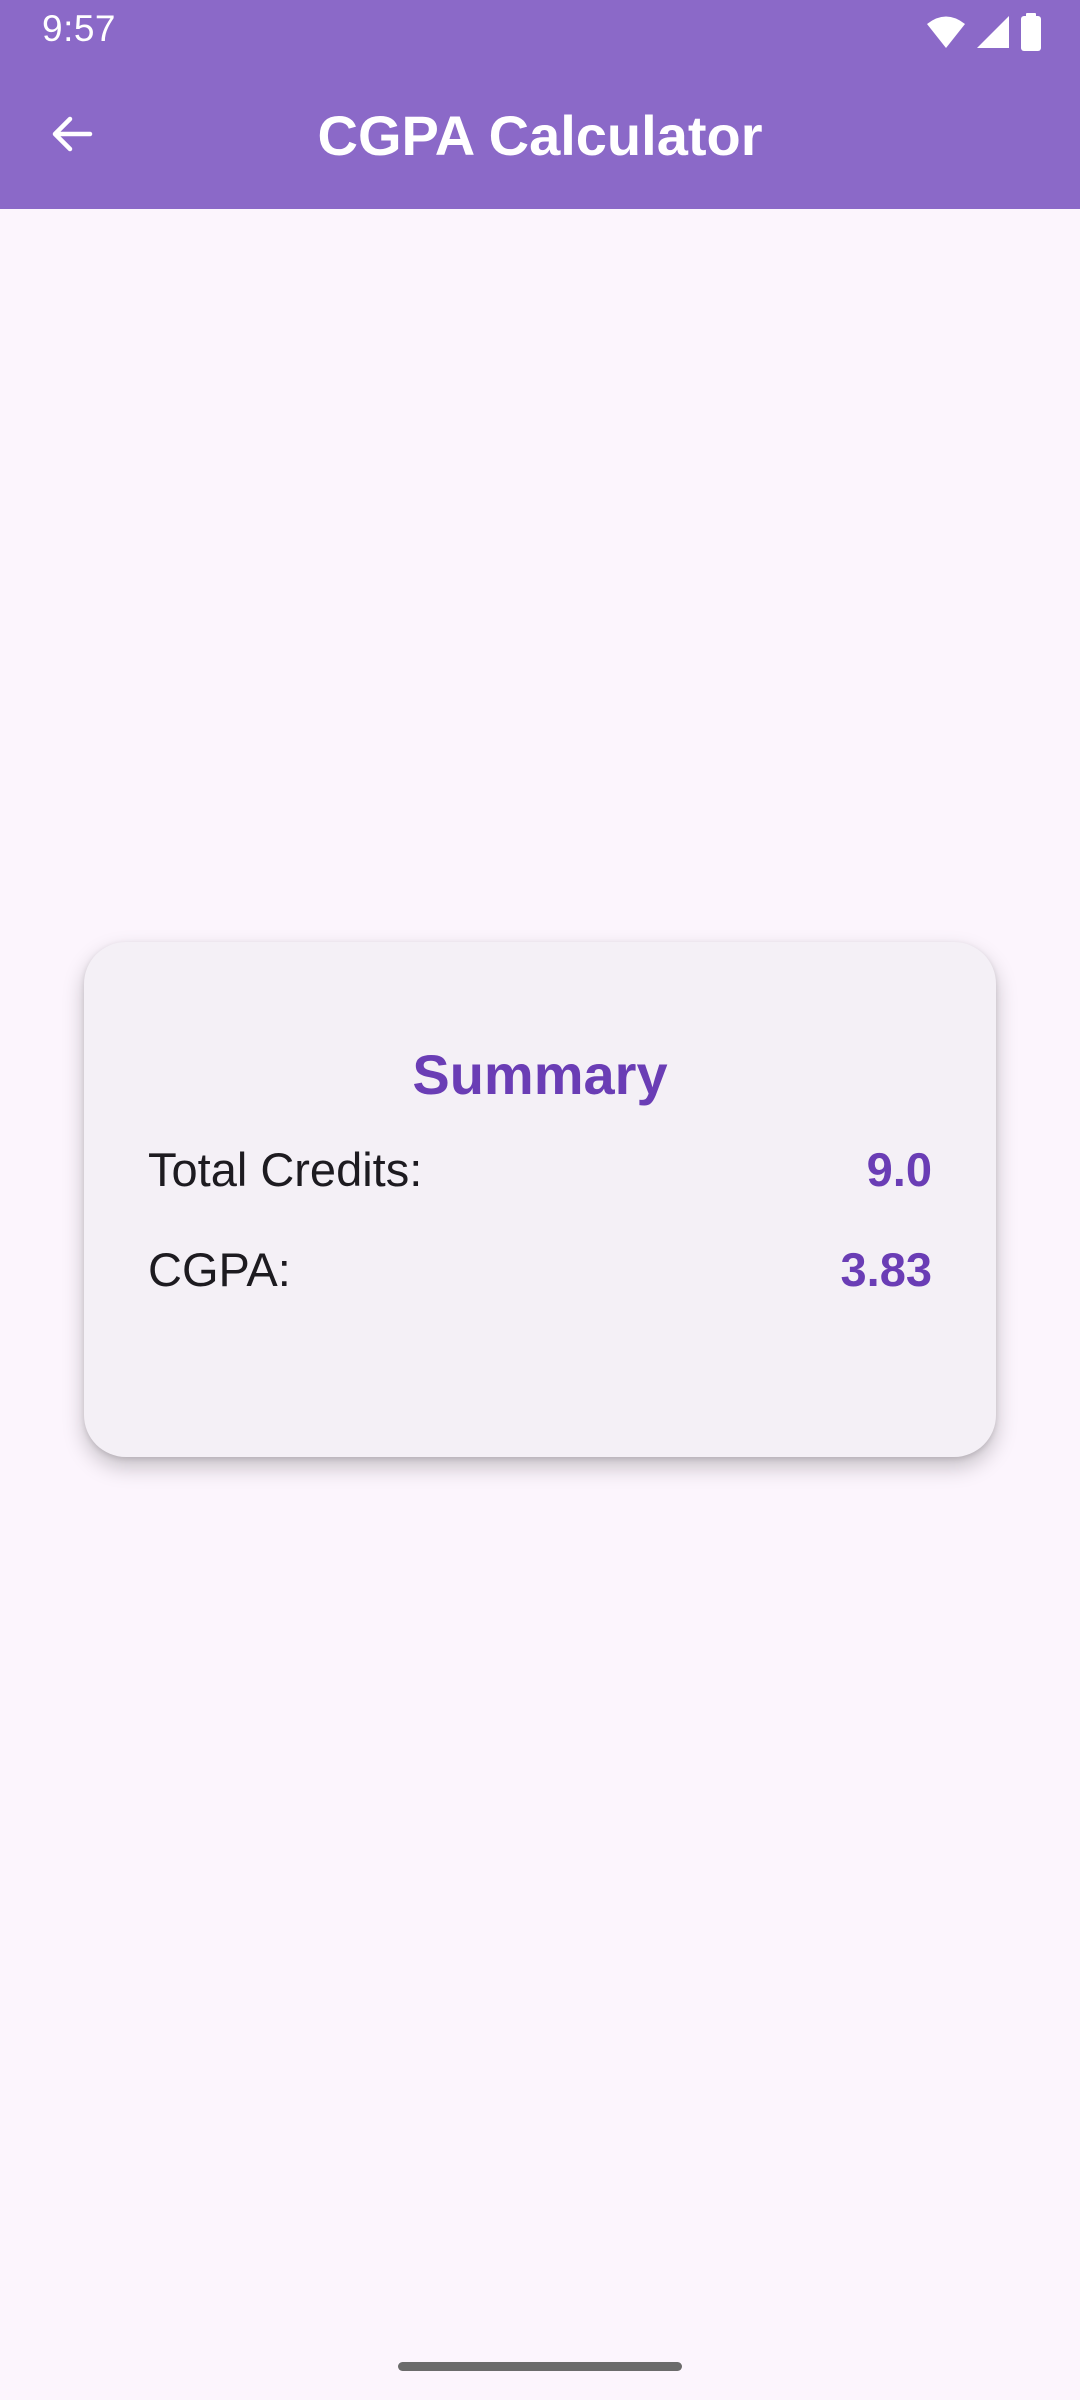 This screenshot has width=1080, height=2400. I want to click on app-bar: 9:57 CGPA Calculator, so click(540, 104).